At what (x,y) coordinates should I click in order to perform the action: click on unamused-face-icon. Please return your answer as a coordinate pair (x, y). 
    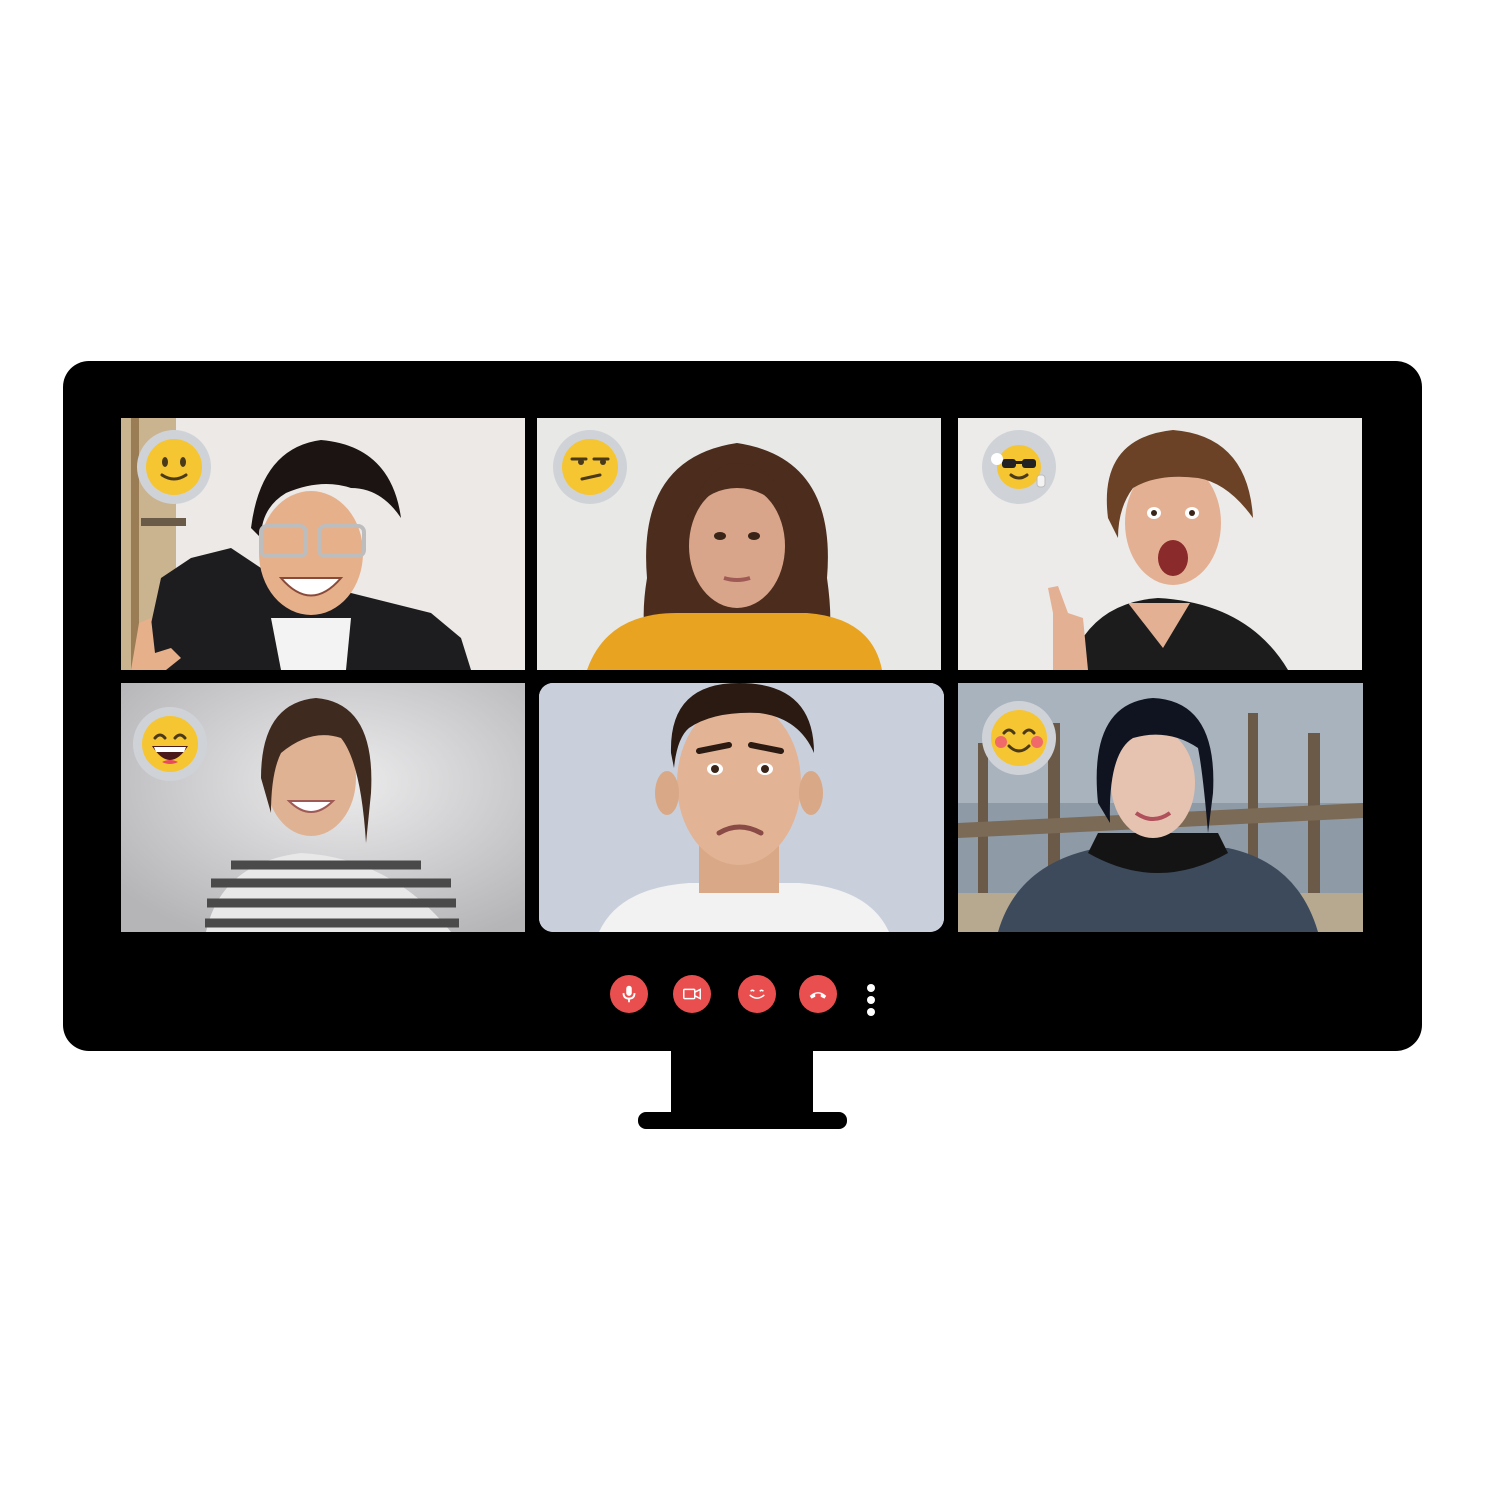
    Looking at the image, I should click on (590, 467).